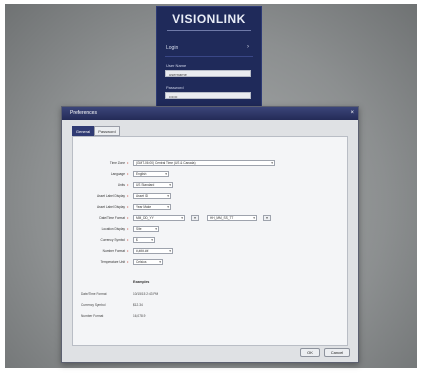  What do you see at coordinates (111, 196) in the screenshot?
I see `asset-label-display-label: Asset Label Display` at bounding box center [111, 196].